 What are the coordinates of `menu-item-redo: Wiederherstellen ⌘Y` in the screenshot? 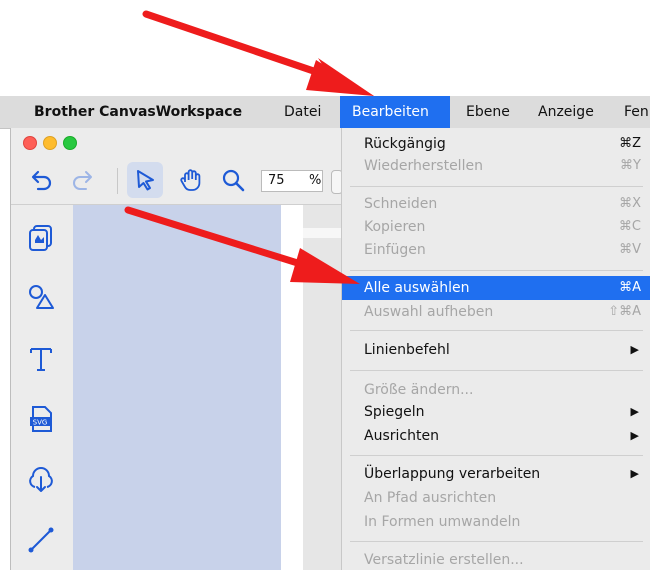 It's located at (496, 166).